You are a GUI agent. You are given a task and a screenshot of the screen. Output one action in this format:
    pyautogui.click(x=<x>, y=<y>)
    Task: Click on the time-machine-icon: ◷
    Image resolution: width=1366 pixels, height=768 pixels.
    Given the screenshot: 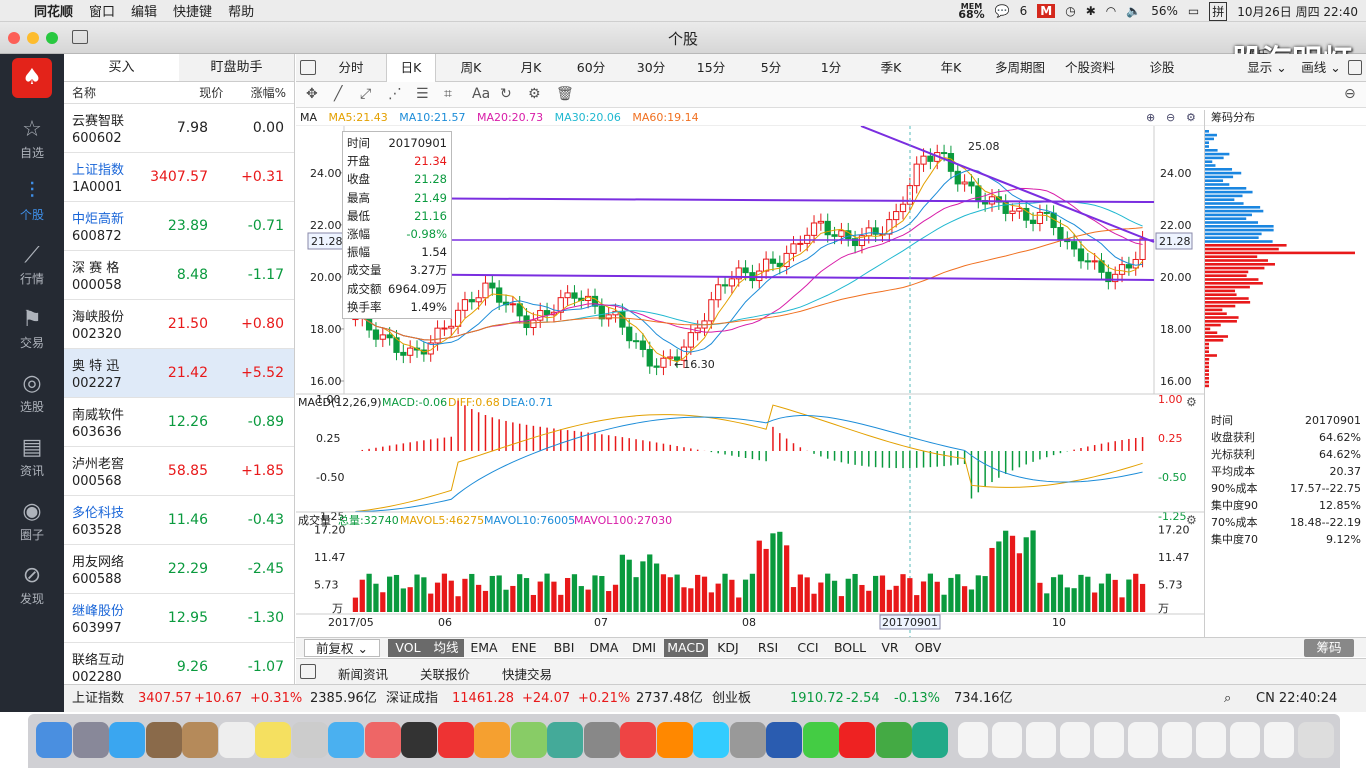 What is the action you would take?
    pyautogui.click(x=1070, y=11)
    